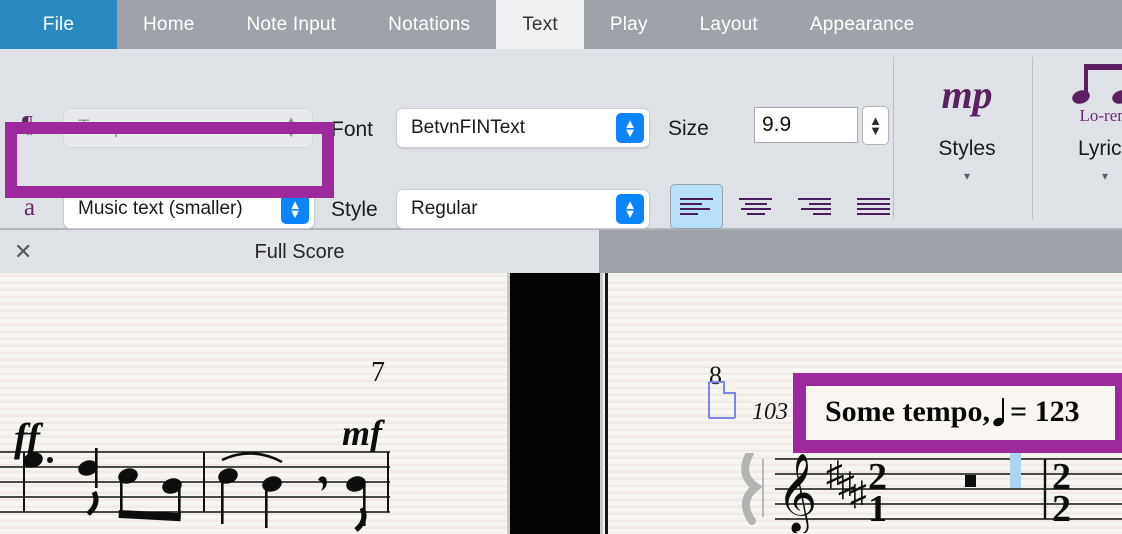  Describe the element at coordinates (785, 206) in the screenshot. I see `alignment-button-group` at that location.